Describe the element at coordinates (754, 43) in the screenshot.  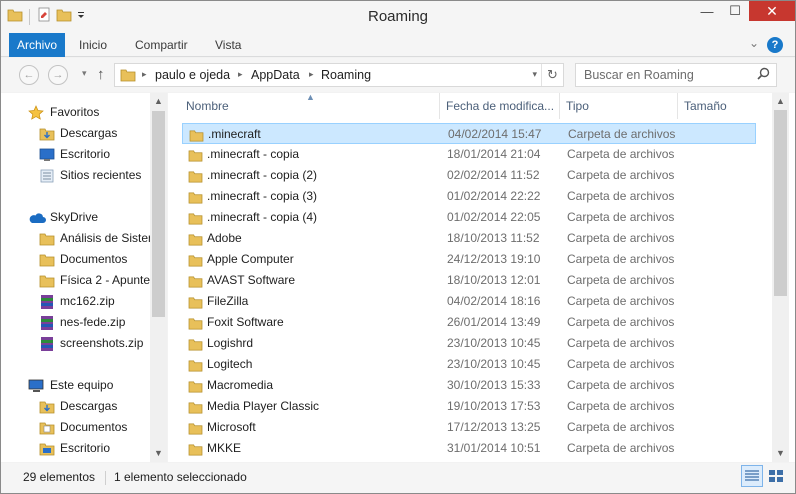
I see `expand-ribbon-chevron-icon: ⌄` at that location.